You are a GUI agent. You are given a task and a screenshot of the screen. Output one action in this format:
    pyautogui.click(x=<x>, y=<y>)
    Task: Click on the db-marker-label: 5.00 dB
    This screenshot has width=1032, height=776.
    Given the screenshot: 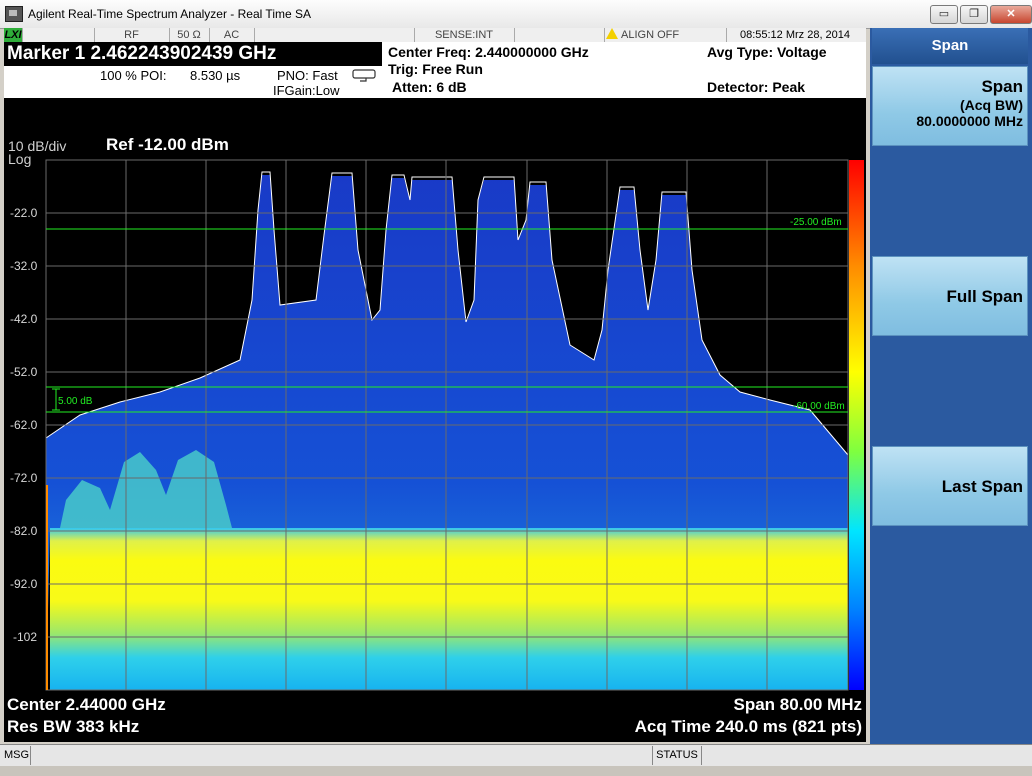 What is the action you would take?
    pyautogui.click(x=75, y=401)
    